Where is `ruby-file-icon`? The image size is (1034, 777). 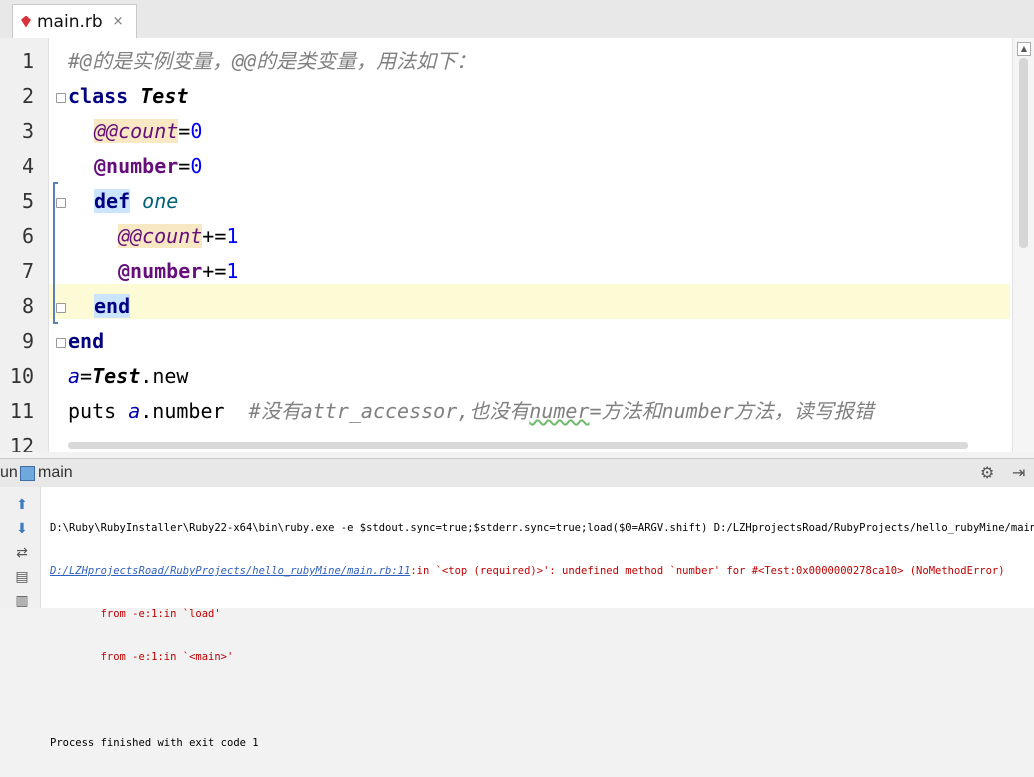 ruby-file-icon is located at coordinates (26, 21).